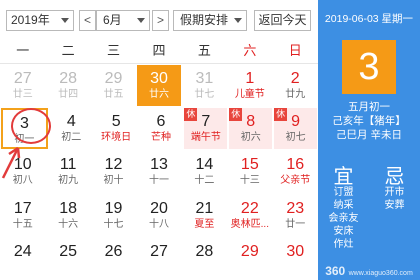  Describe the element at coordinates (159, 86) in the screenshot. I see `calendar-day-cell: 30 廿六` at that location.